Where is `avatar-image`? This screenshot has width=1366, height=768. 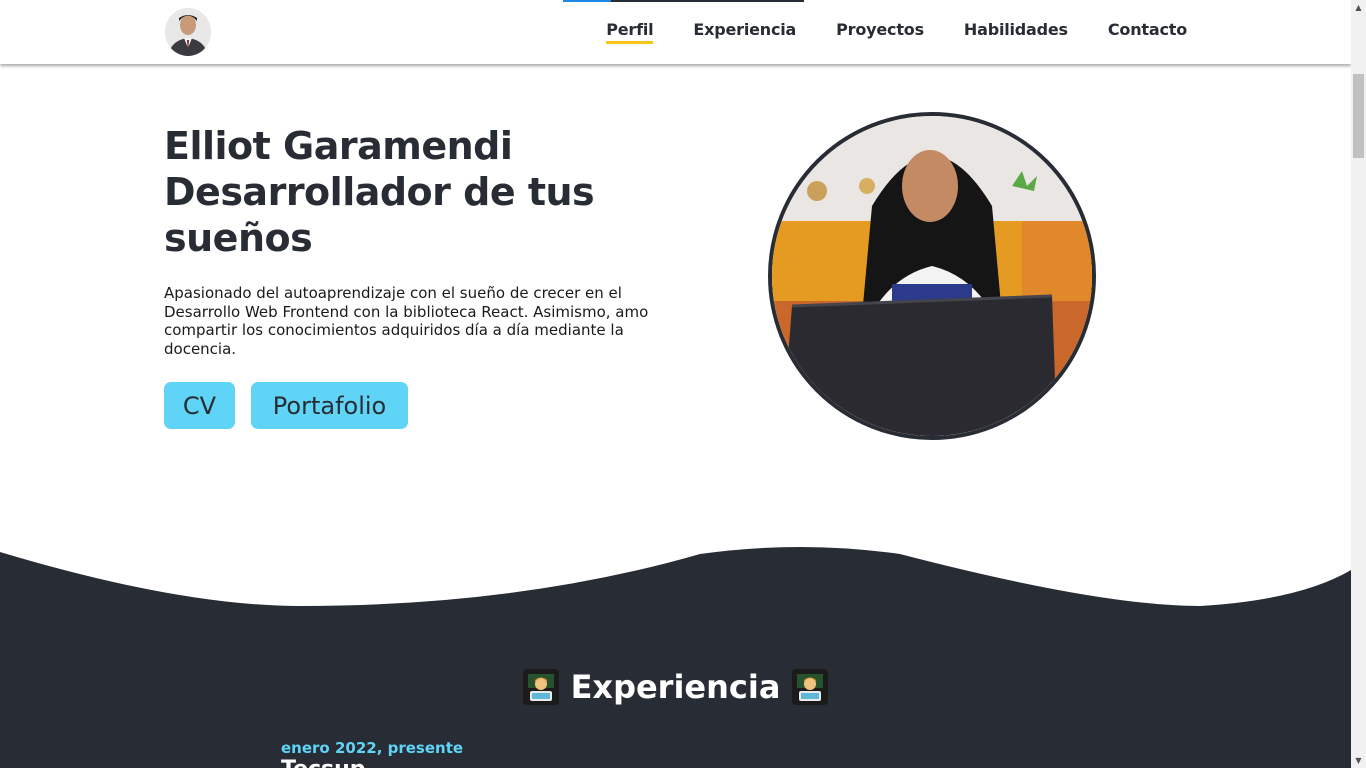
avatar-image is located at coordinates (188, 32).